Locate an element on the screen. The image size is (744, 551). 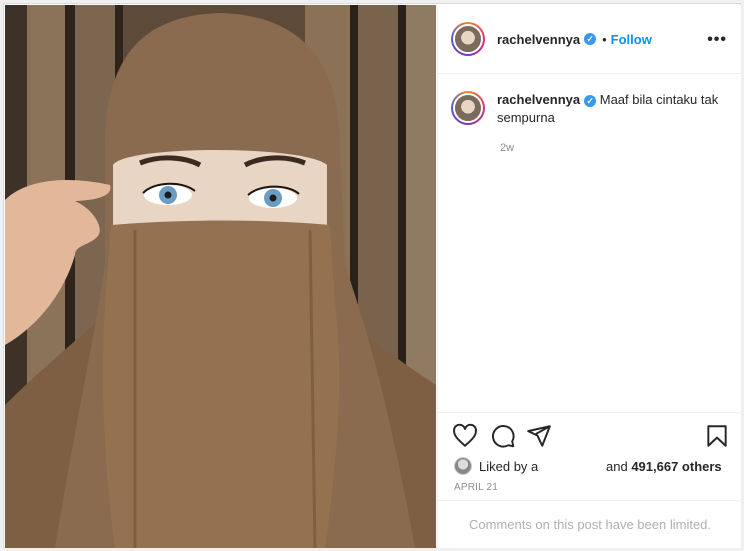
post-header: rachelvennya ✓ • Follow ••• is located at coordinates (590, 39).